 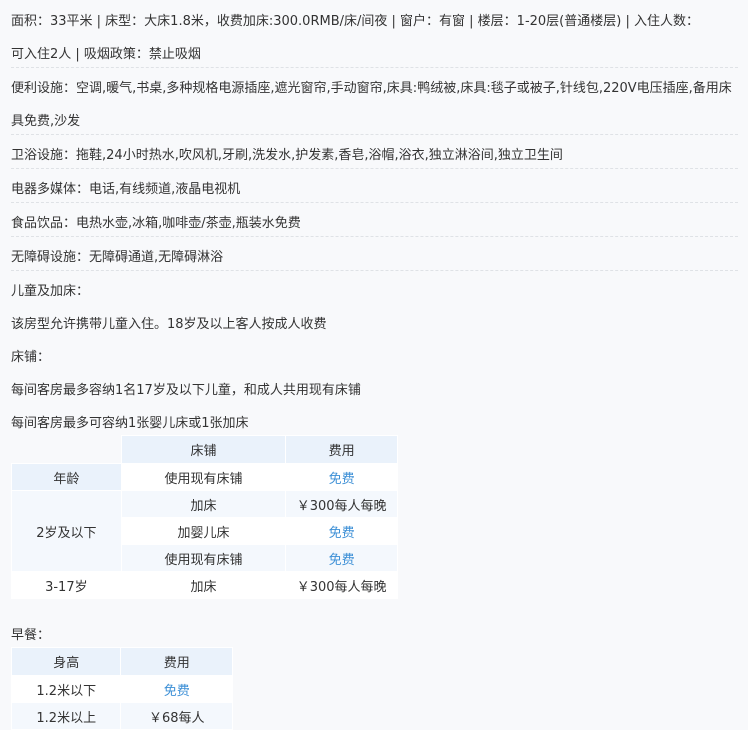 I want to click on bed-note-1: 每间客房最多容纳1名17岁及以下儿童，和成人共用现有床铺, so click(x=186, y=390).